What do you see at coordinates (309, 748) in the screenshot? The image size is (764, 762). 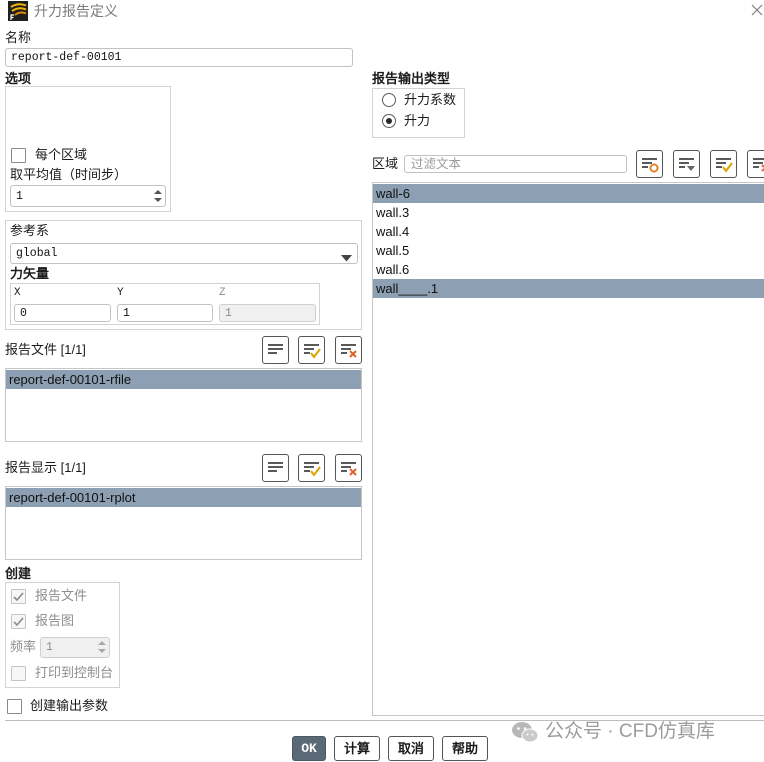 I see `ok-button: OK` at bounding box center [309, 748].